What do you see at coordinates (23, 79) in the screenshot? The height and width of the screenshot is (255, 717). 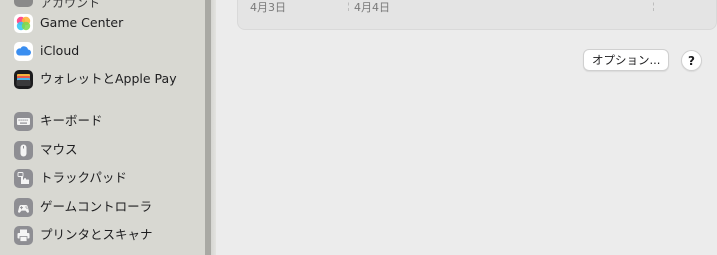 I see `wallet-icon` at bounding box center [23, 79].